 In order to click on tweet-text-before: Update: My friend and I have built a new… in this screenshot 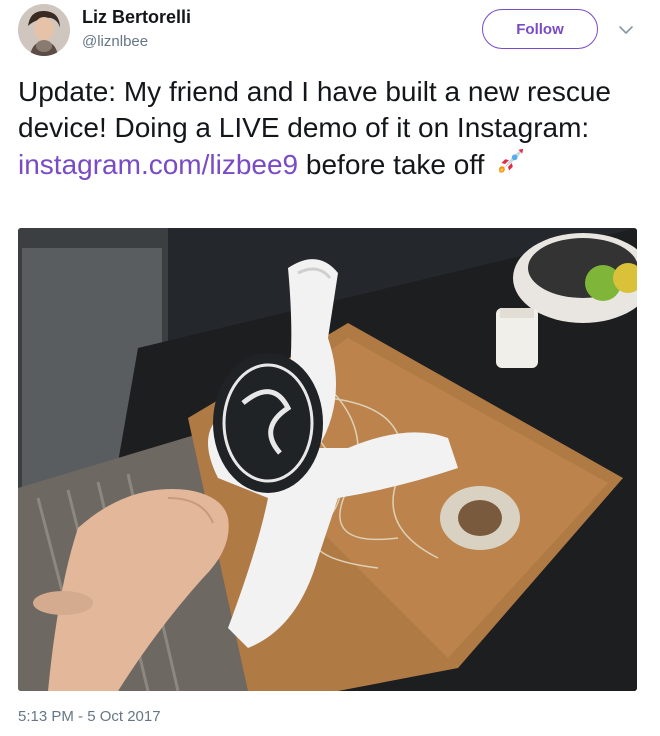, I will do `click(318, 109)`.